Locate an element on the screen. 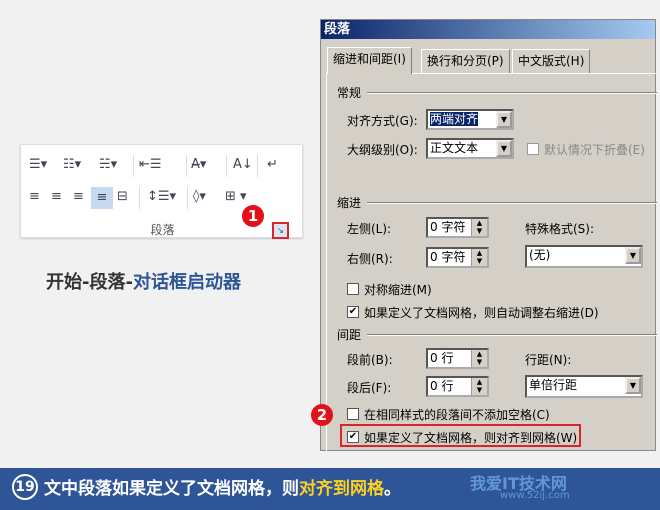 Image resolution: width=660 pixels, height=510 pixels. group-label: 段落 is located at coordinates (162, 230).